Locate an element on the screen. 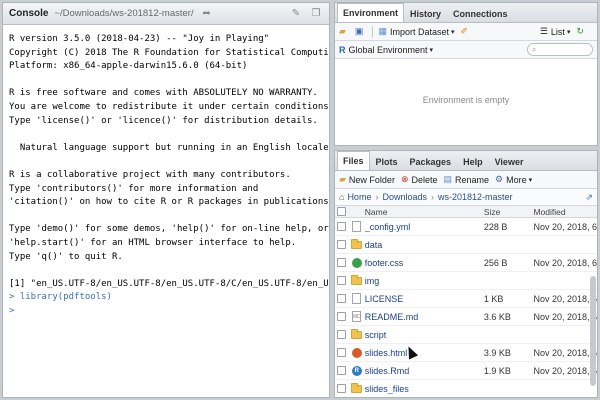  file-row: img is located at coordinates (466, 281).